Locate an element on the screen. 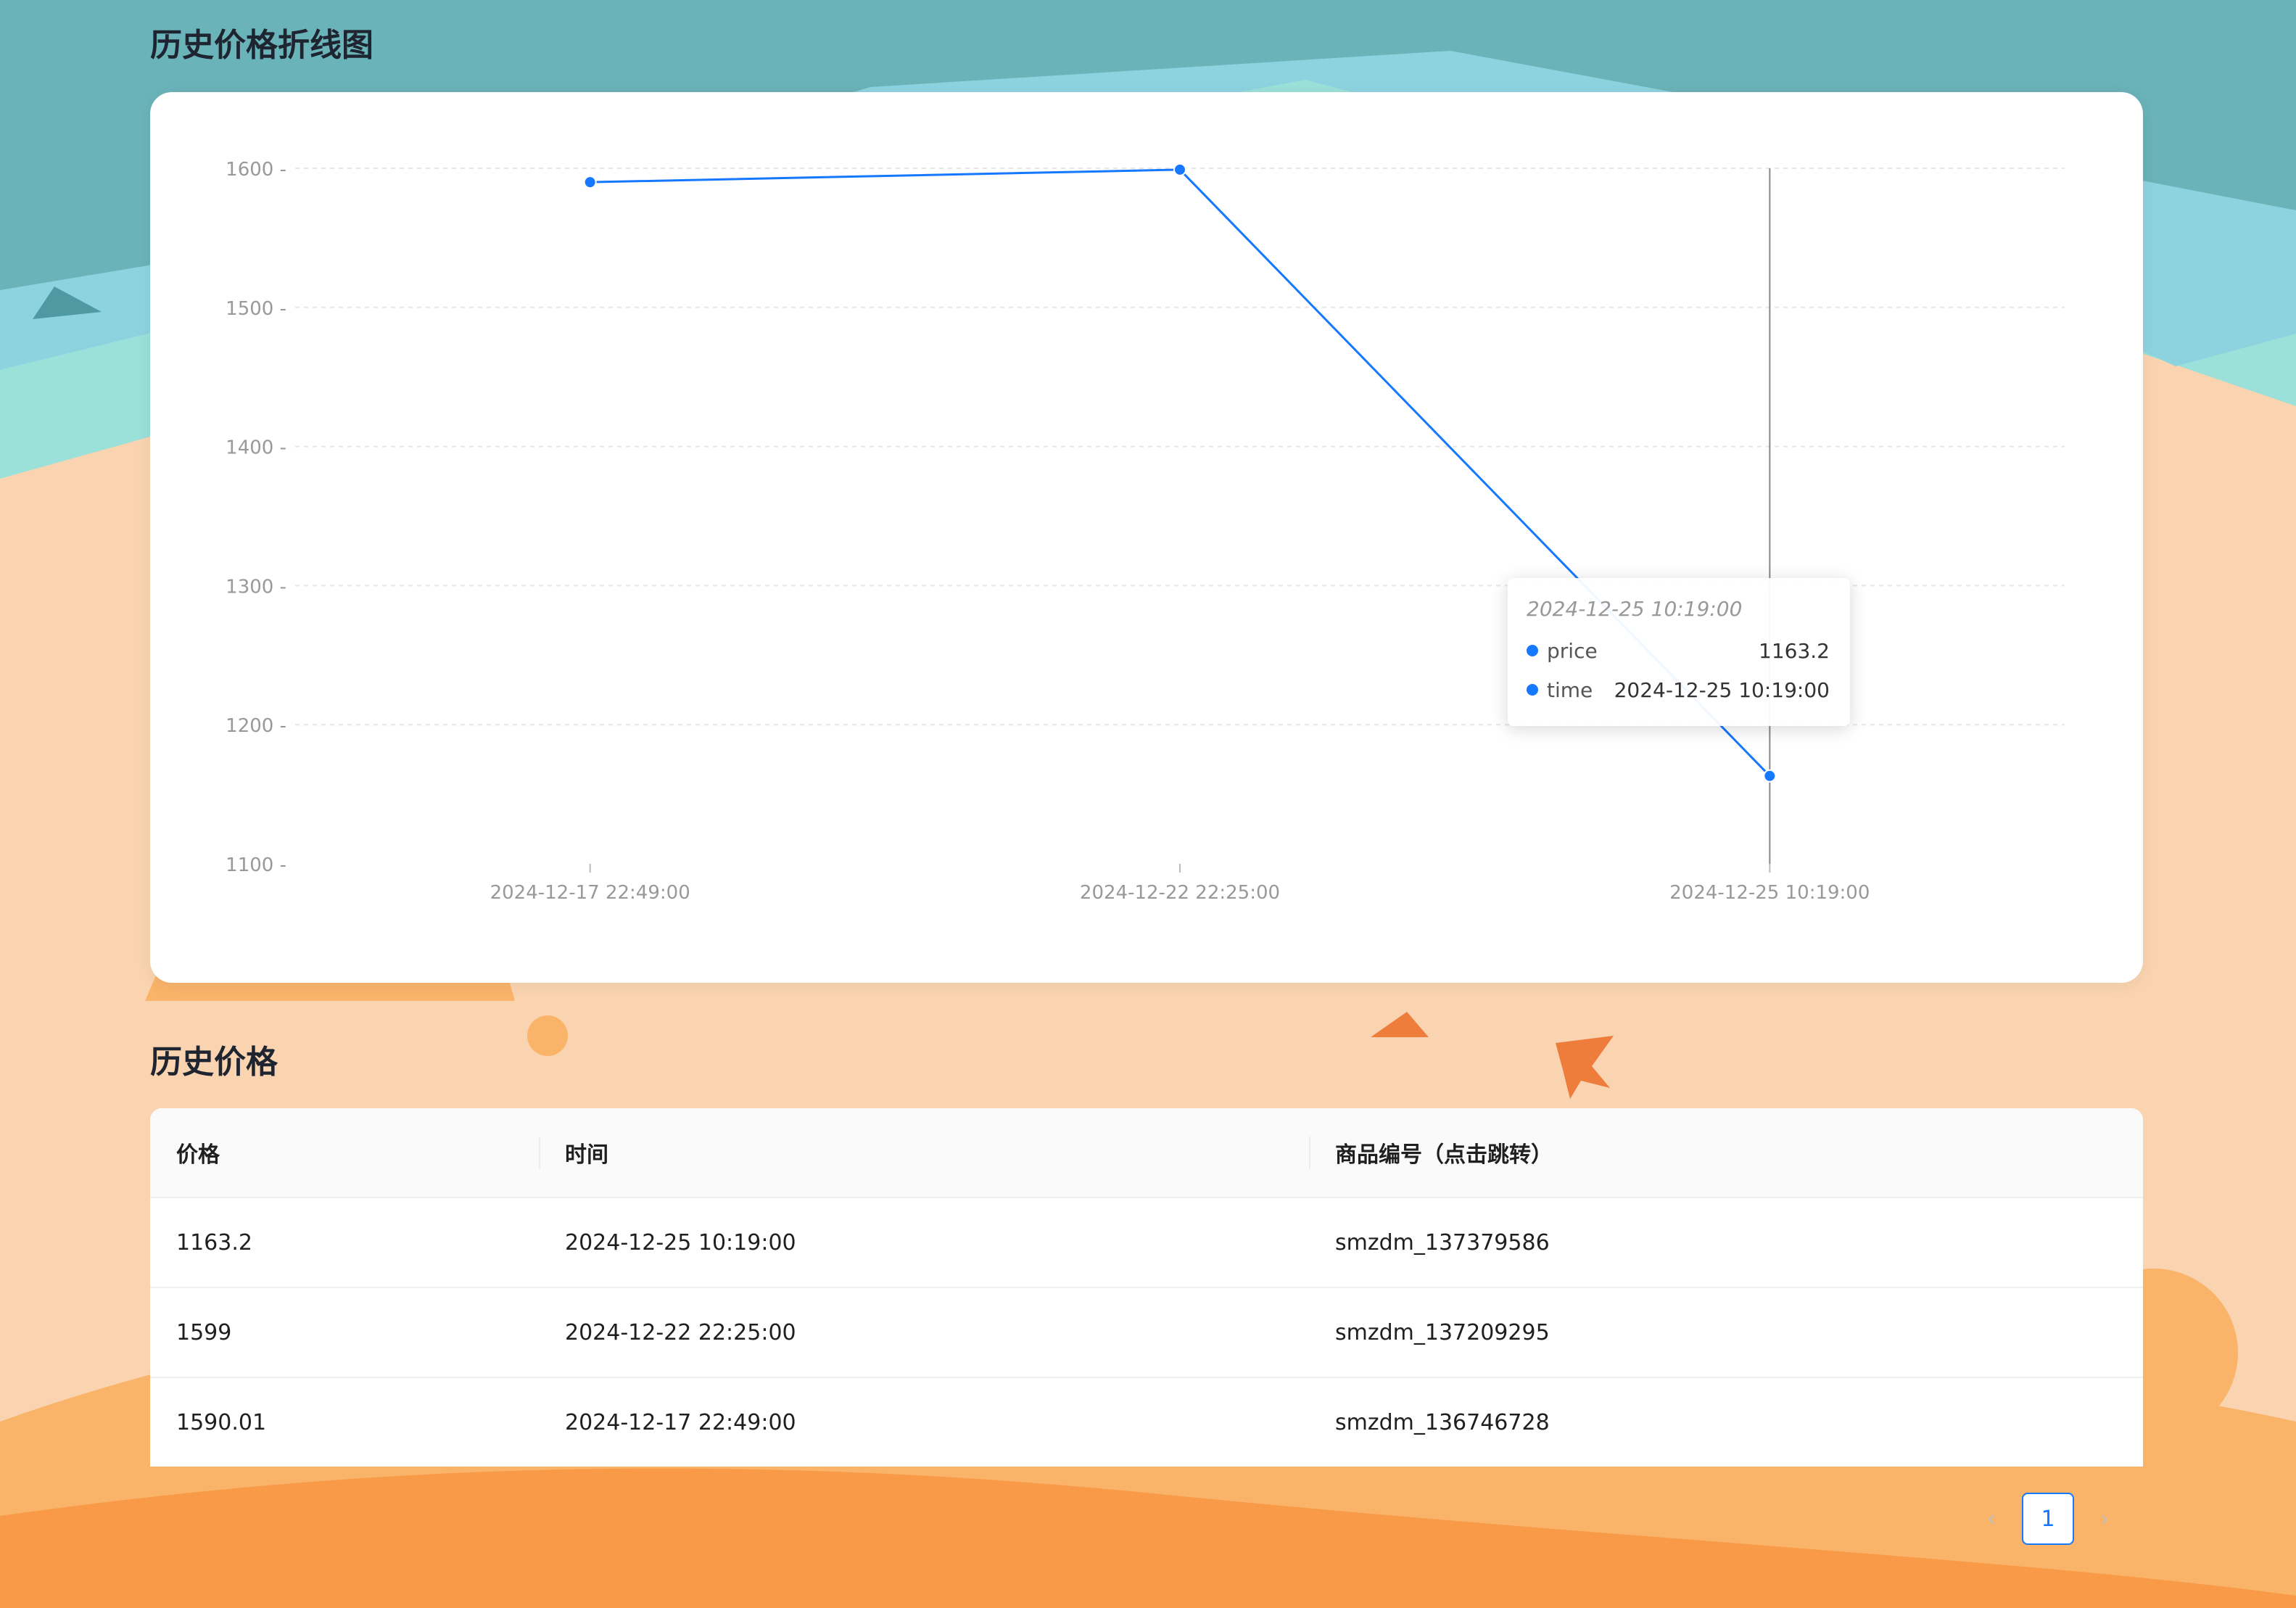  column-header-time: 时间 is located at coordinates (924, 1153).